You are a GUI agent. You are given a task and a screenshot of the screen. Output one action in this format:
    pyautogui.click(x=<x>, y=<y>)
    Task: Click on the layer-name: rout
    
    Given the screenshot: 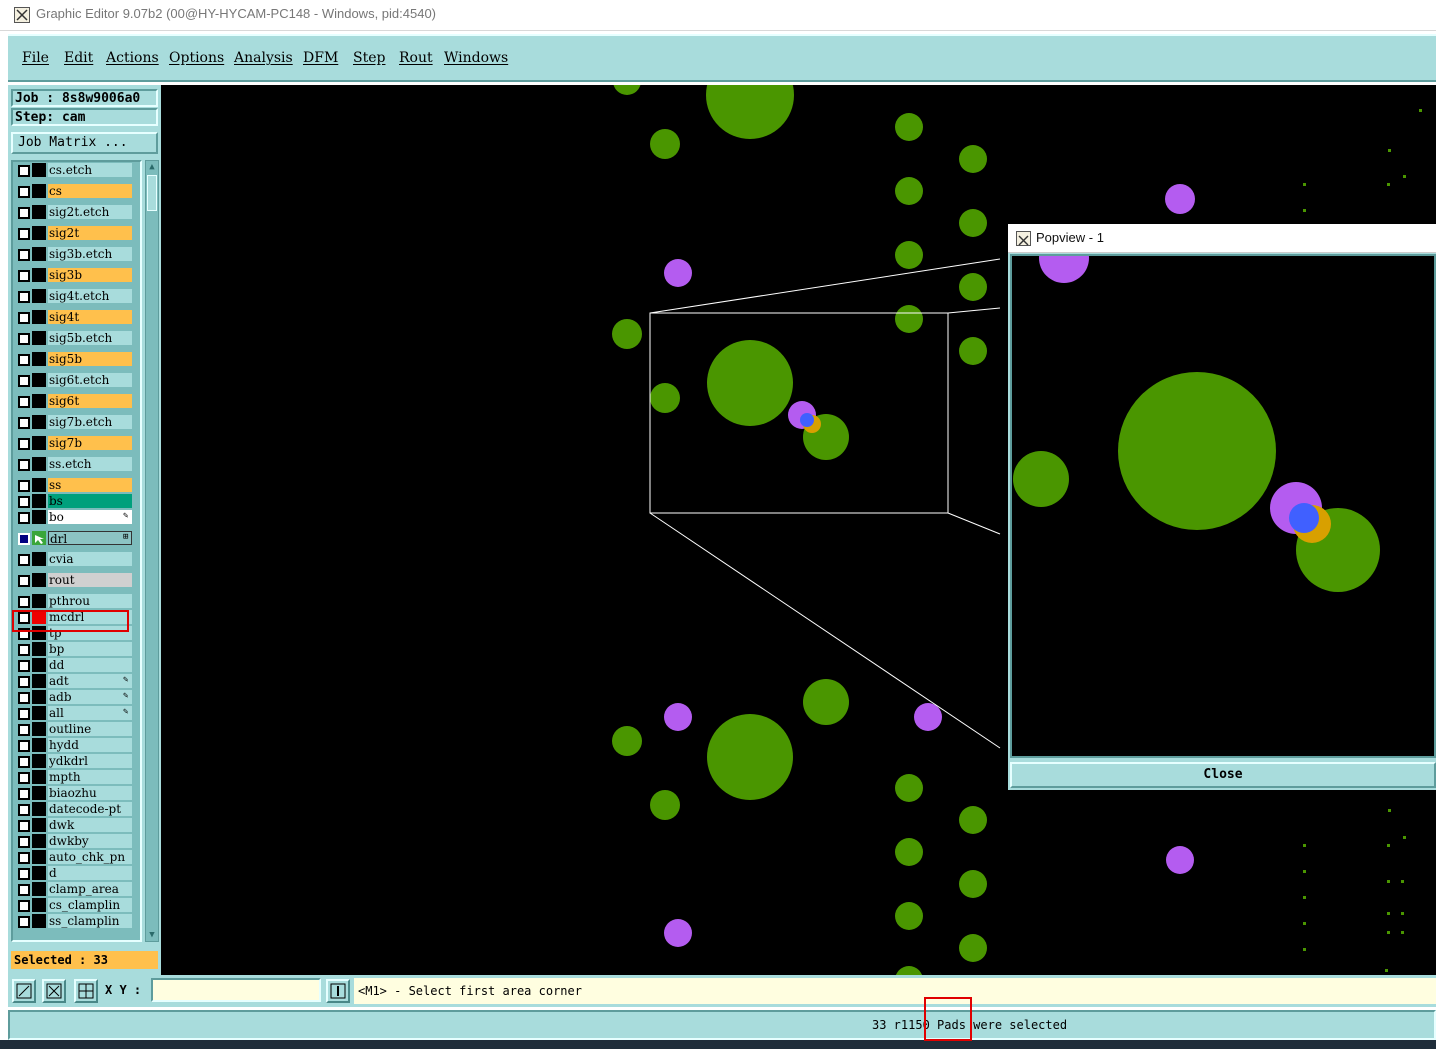 What is the action you would take?
    pyautogui.click(x=90, y=580)
    